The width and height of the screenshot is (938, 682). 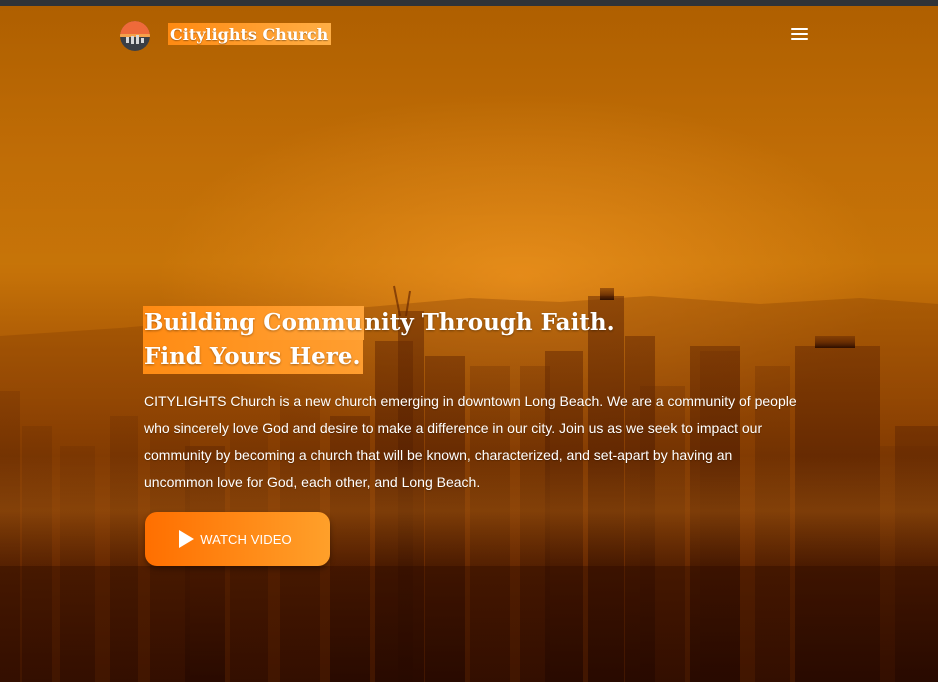 What do you see at coordinates (800, 34) in the screenshot?
I see `hamburger-menu-icon` at bounding box center [800, 34].